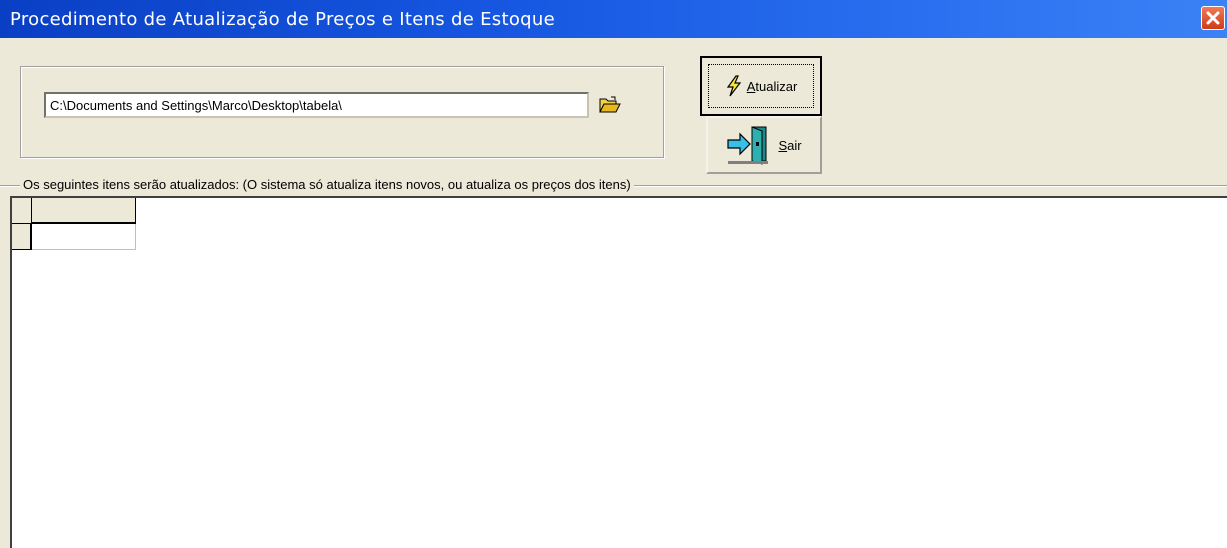  What do you see at coordinates (22, 237) in the screenshot?
I see `grid-row-header-cell` at bounding box center [22, 237].